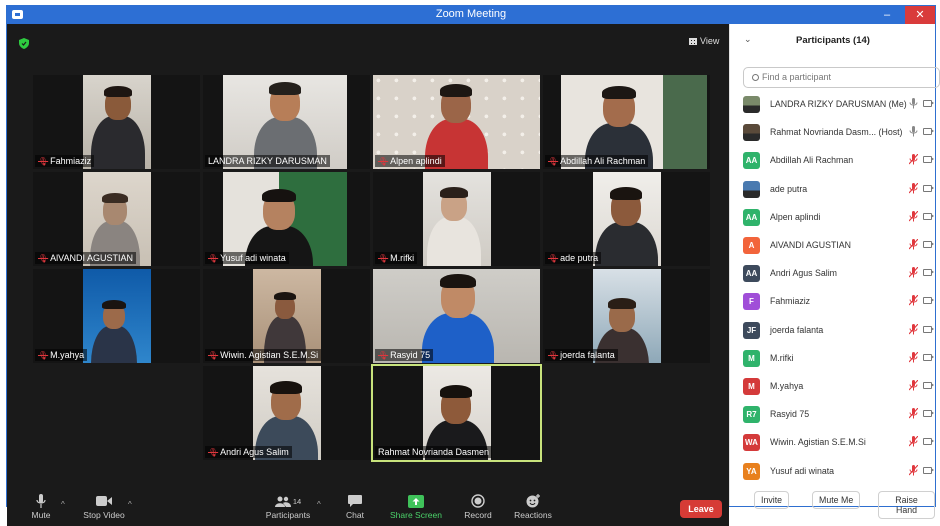 This screenshot has height=526, width=940. I want to click on participant-row: YA Yusuf adi winata, so click(833, 471).